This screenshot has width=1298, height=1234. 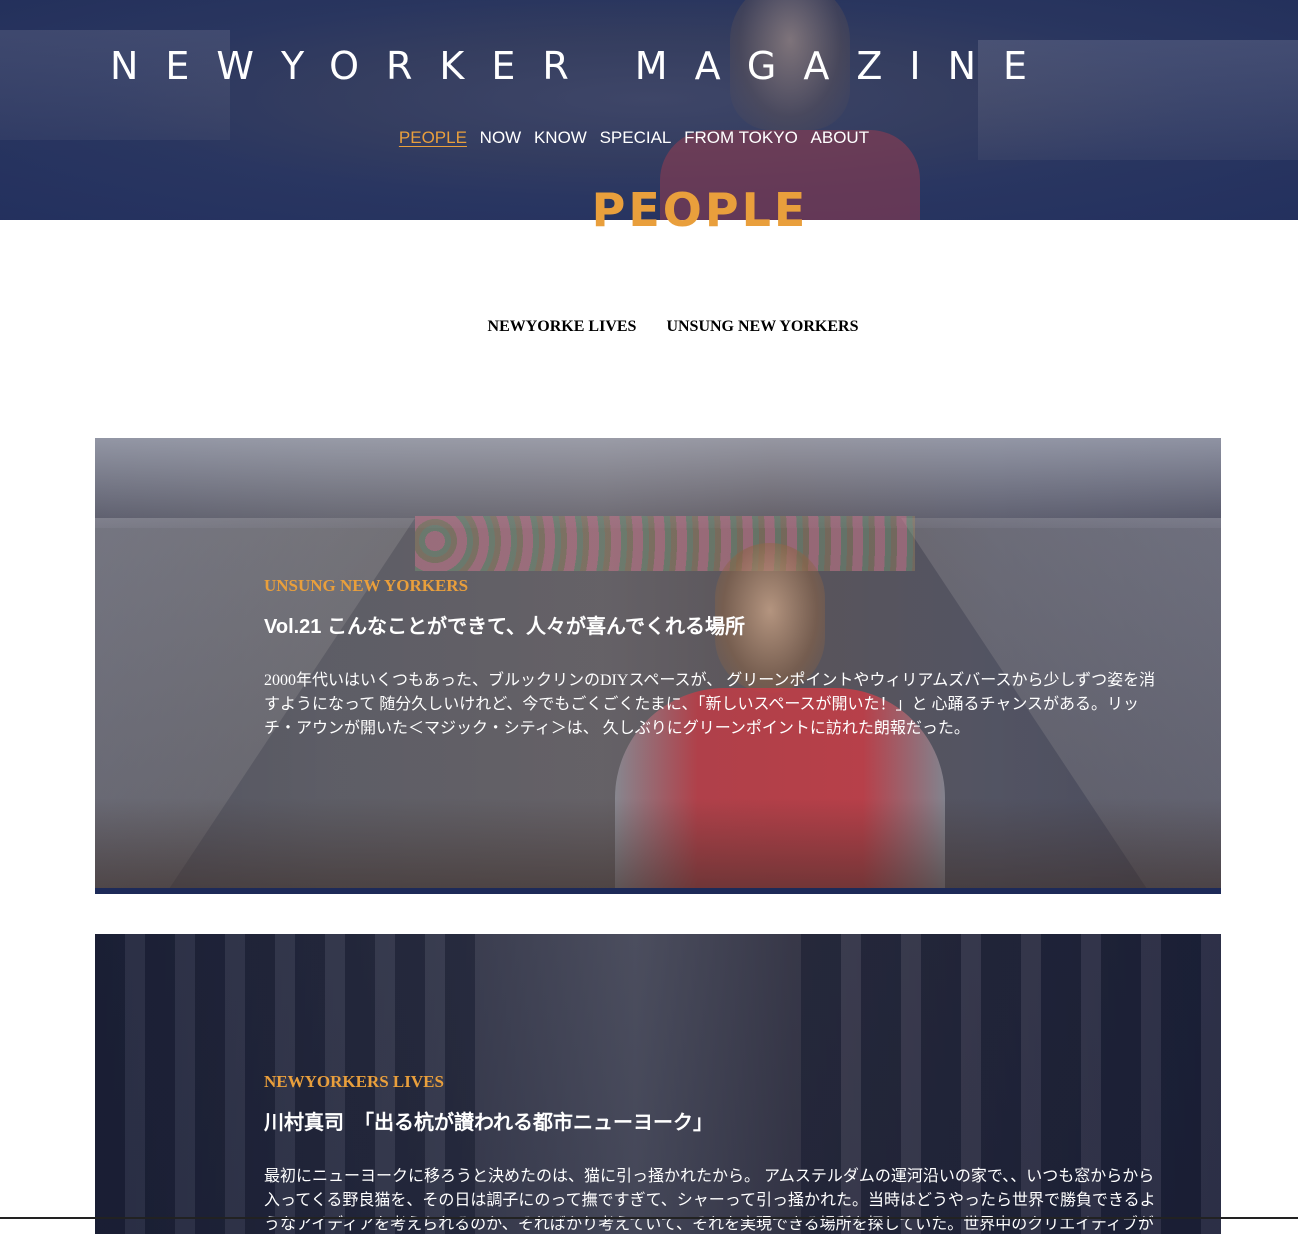 I want to click on subnav-item-unsung-new-yorkers: UNSUNG NEW YORKERS, so click(x=762, y=326).